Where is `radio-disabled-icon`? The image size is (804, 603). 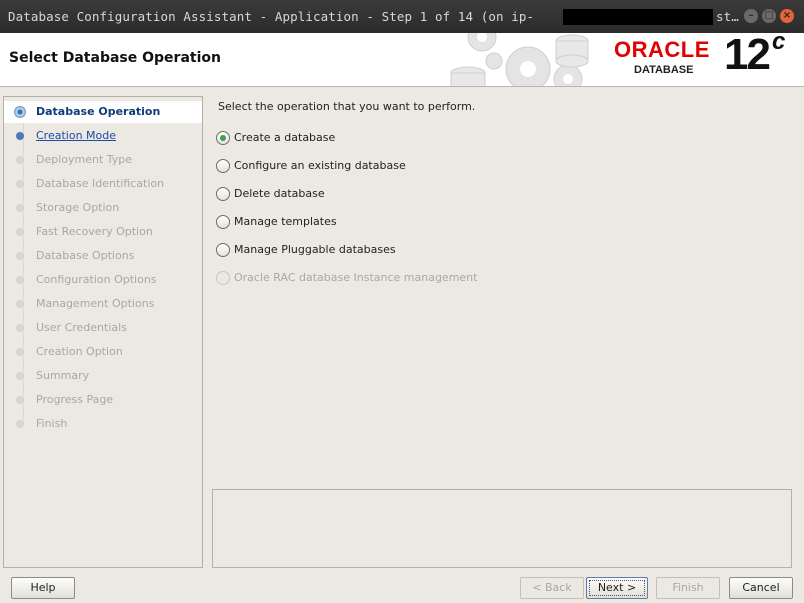
radio-disabled-icon is located at coordinates (223, 278).